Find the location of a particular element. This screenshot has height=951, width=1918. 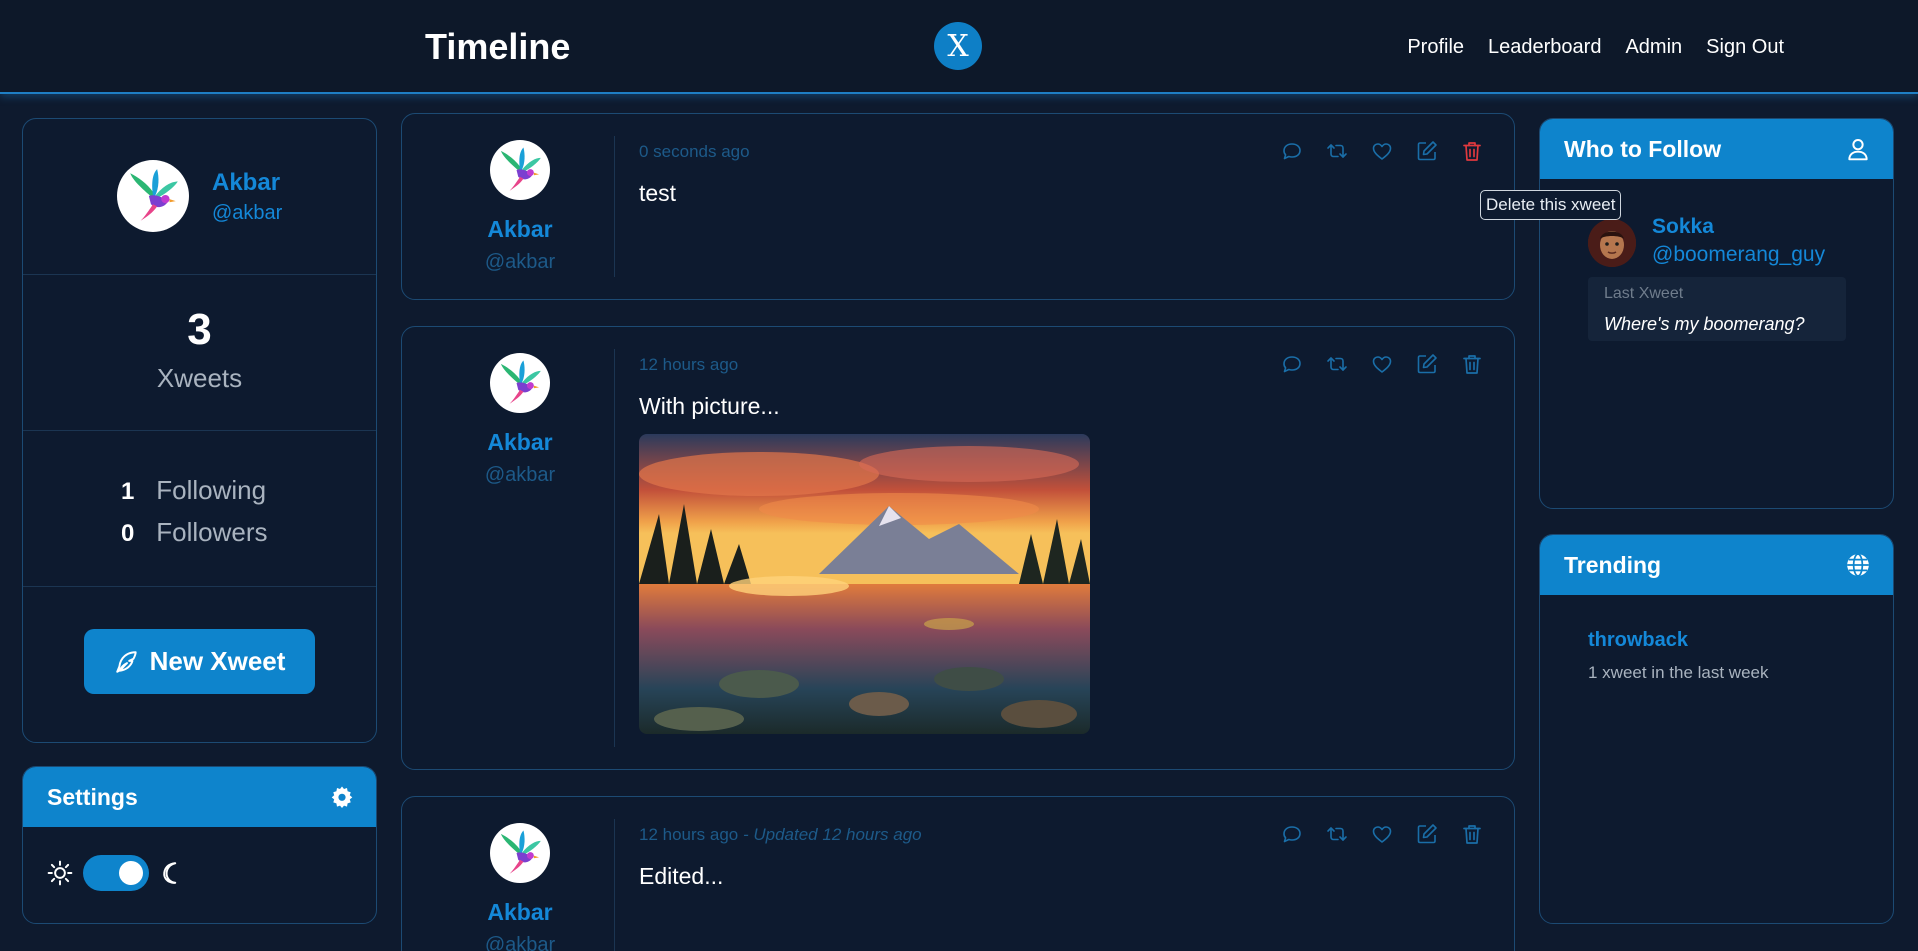

suggested-user-name: Sokka is located at coordinates (1683, 227).